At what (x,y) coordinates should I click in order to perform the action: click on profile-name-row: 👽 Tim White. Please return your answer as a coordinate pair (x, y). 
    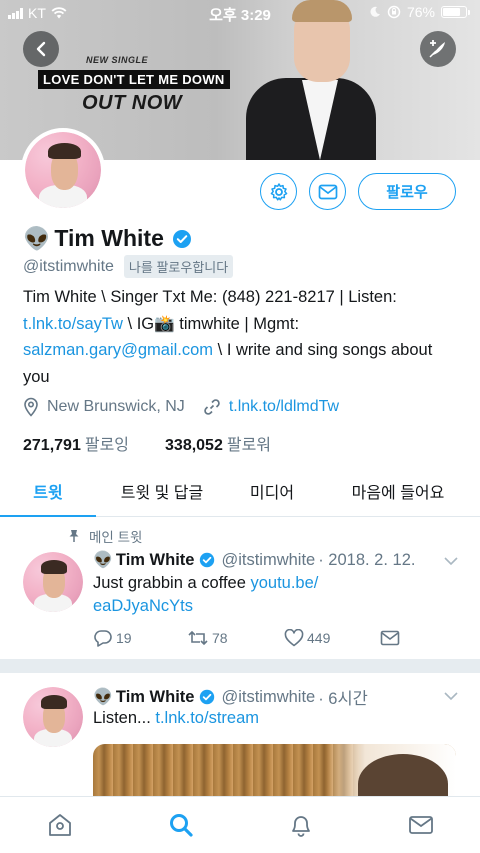
    Looking at the image, I should click on (107, 238).